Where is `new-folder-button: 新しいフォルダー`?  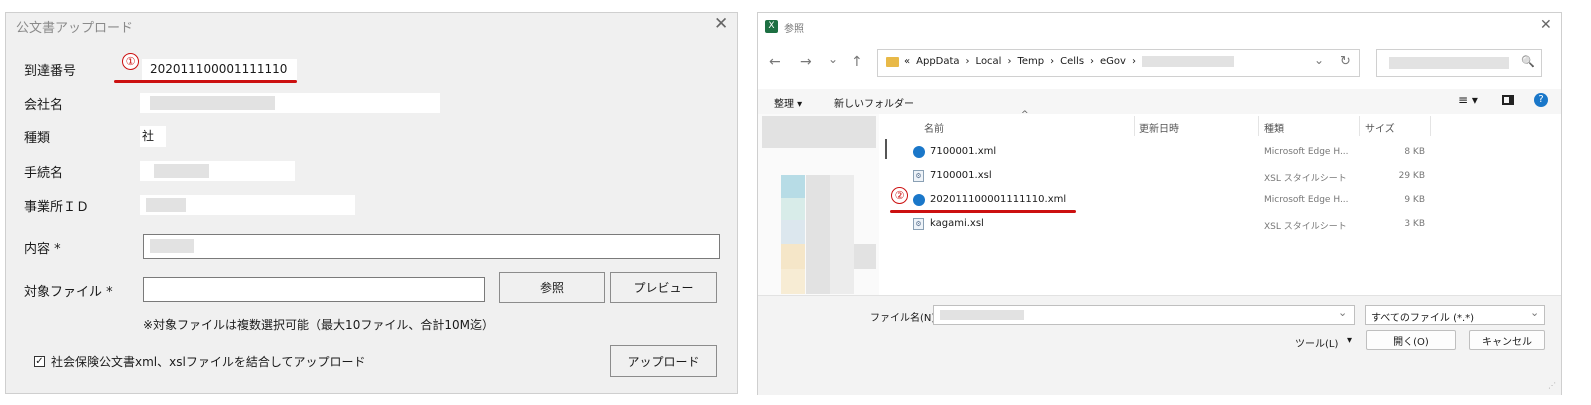 new-folder-button: 新しいフォルダー is located at coordinates (874, 102).